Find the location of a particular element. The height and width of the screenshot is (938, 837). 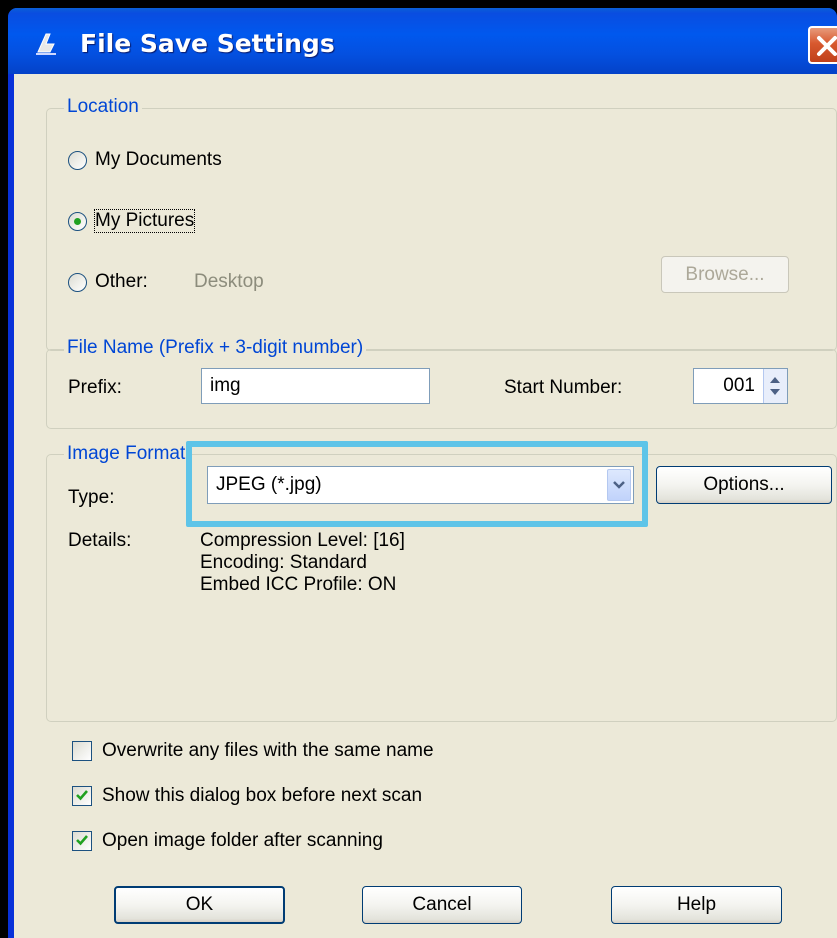

help-button-label: Help is located at coordinates (696, 904).